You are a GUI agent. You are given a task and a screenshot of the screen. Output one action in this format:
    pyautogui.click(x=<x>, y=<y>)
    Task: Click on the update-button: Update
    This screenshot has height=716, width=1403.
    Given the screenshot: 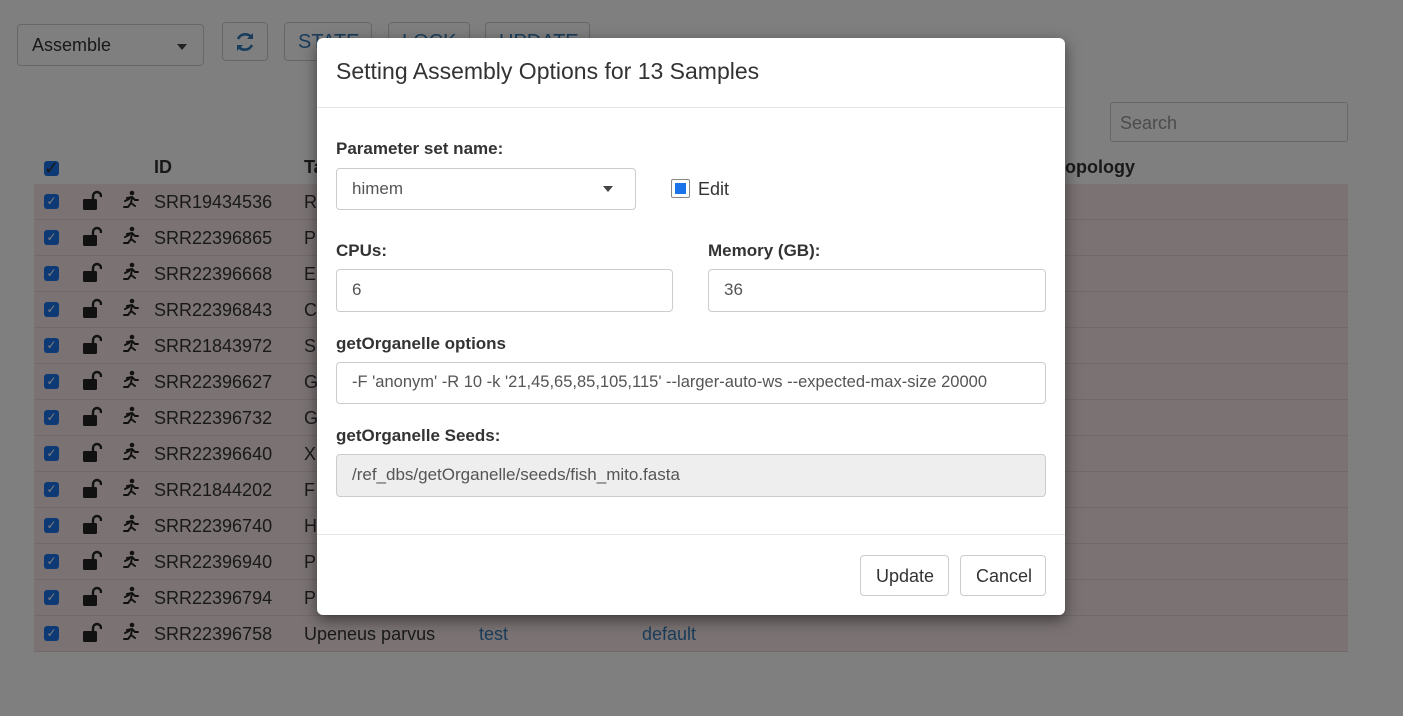 What is the action you would take?
    pyautogui.click(x=904, y=575)
    